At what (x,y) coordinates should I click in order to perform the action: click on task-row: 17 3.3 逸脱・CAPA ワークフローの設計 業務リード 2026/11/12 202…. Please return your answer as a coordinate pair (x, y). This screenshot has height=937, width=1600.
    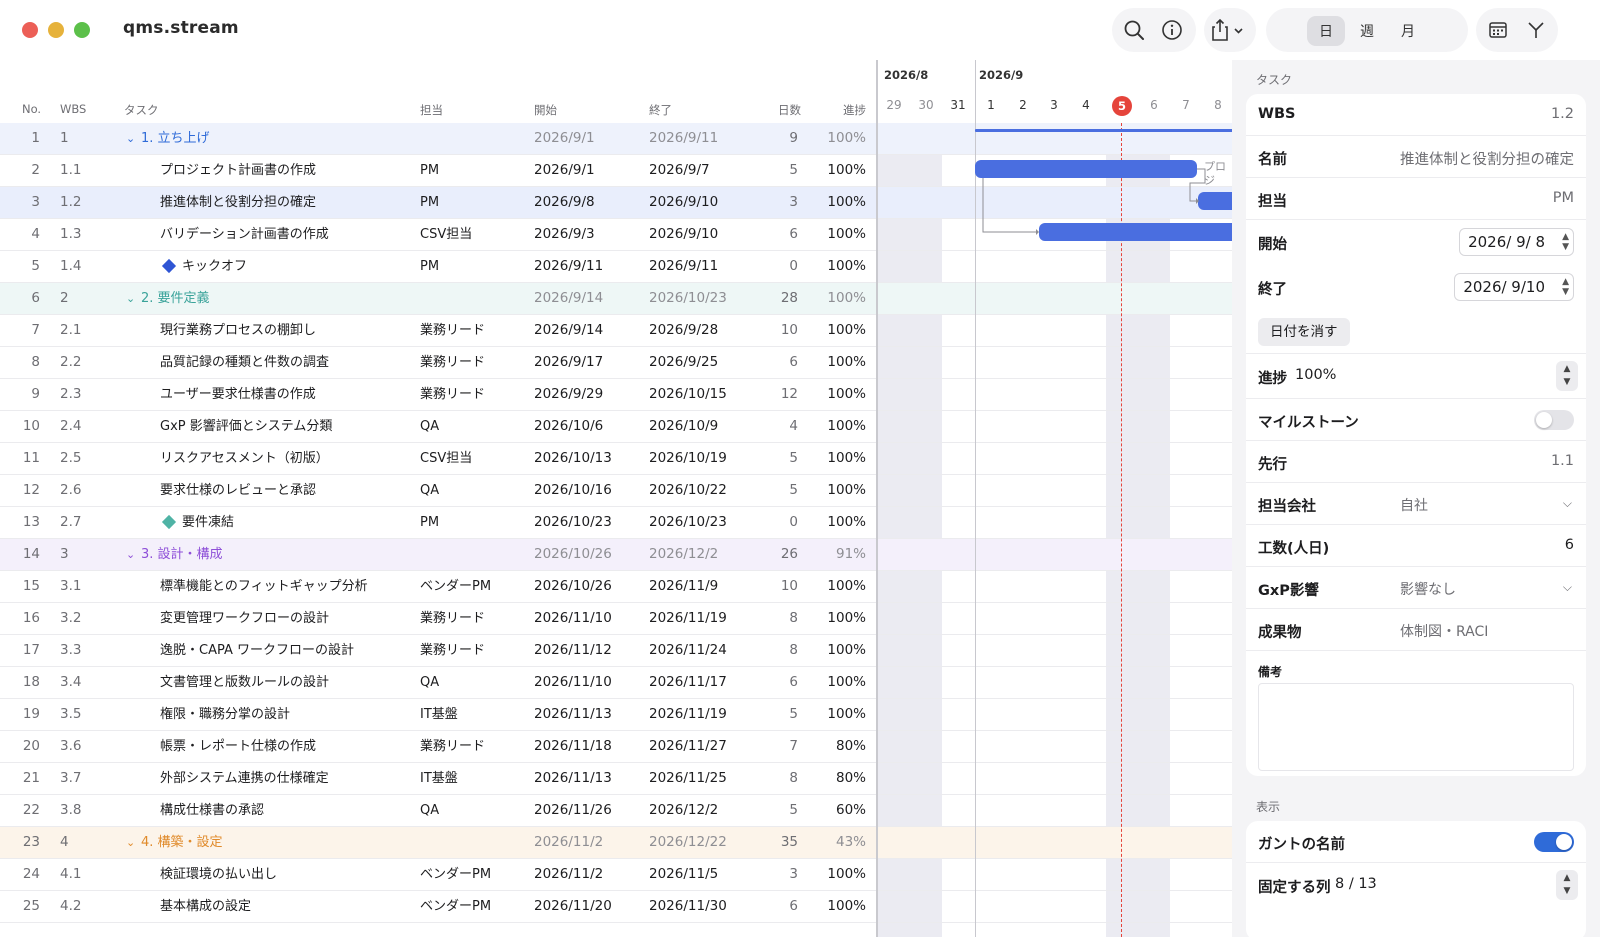
    Looking at the image, I should click on (438, 651).